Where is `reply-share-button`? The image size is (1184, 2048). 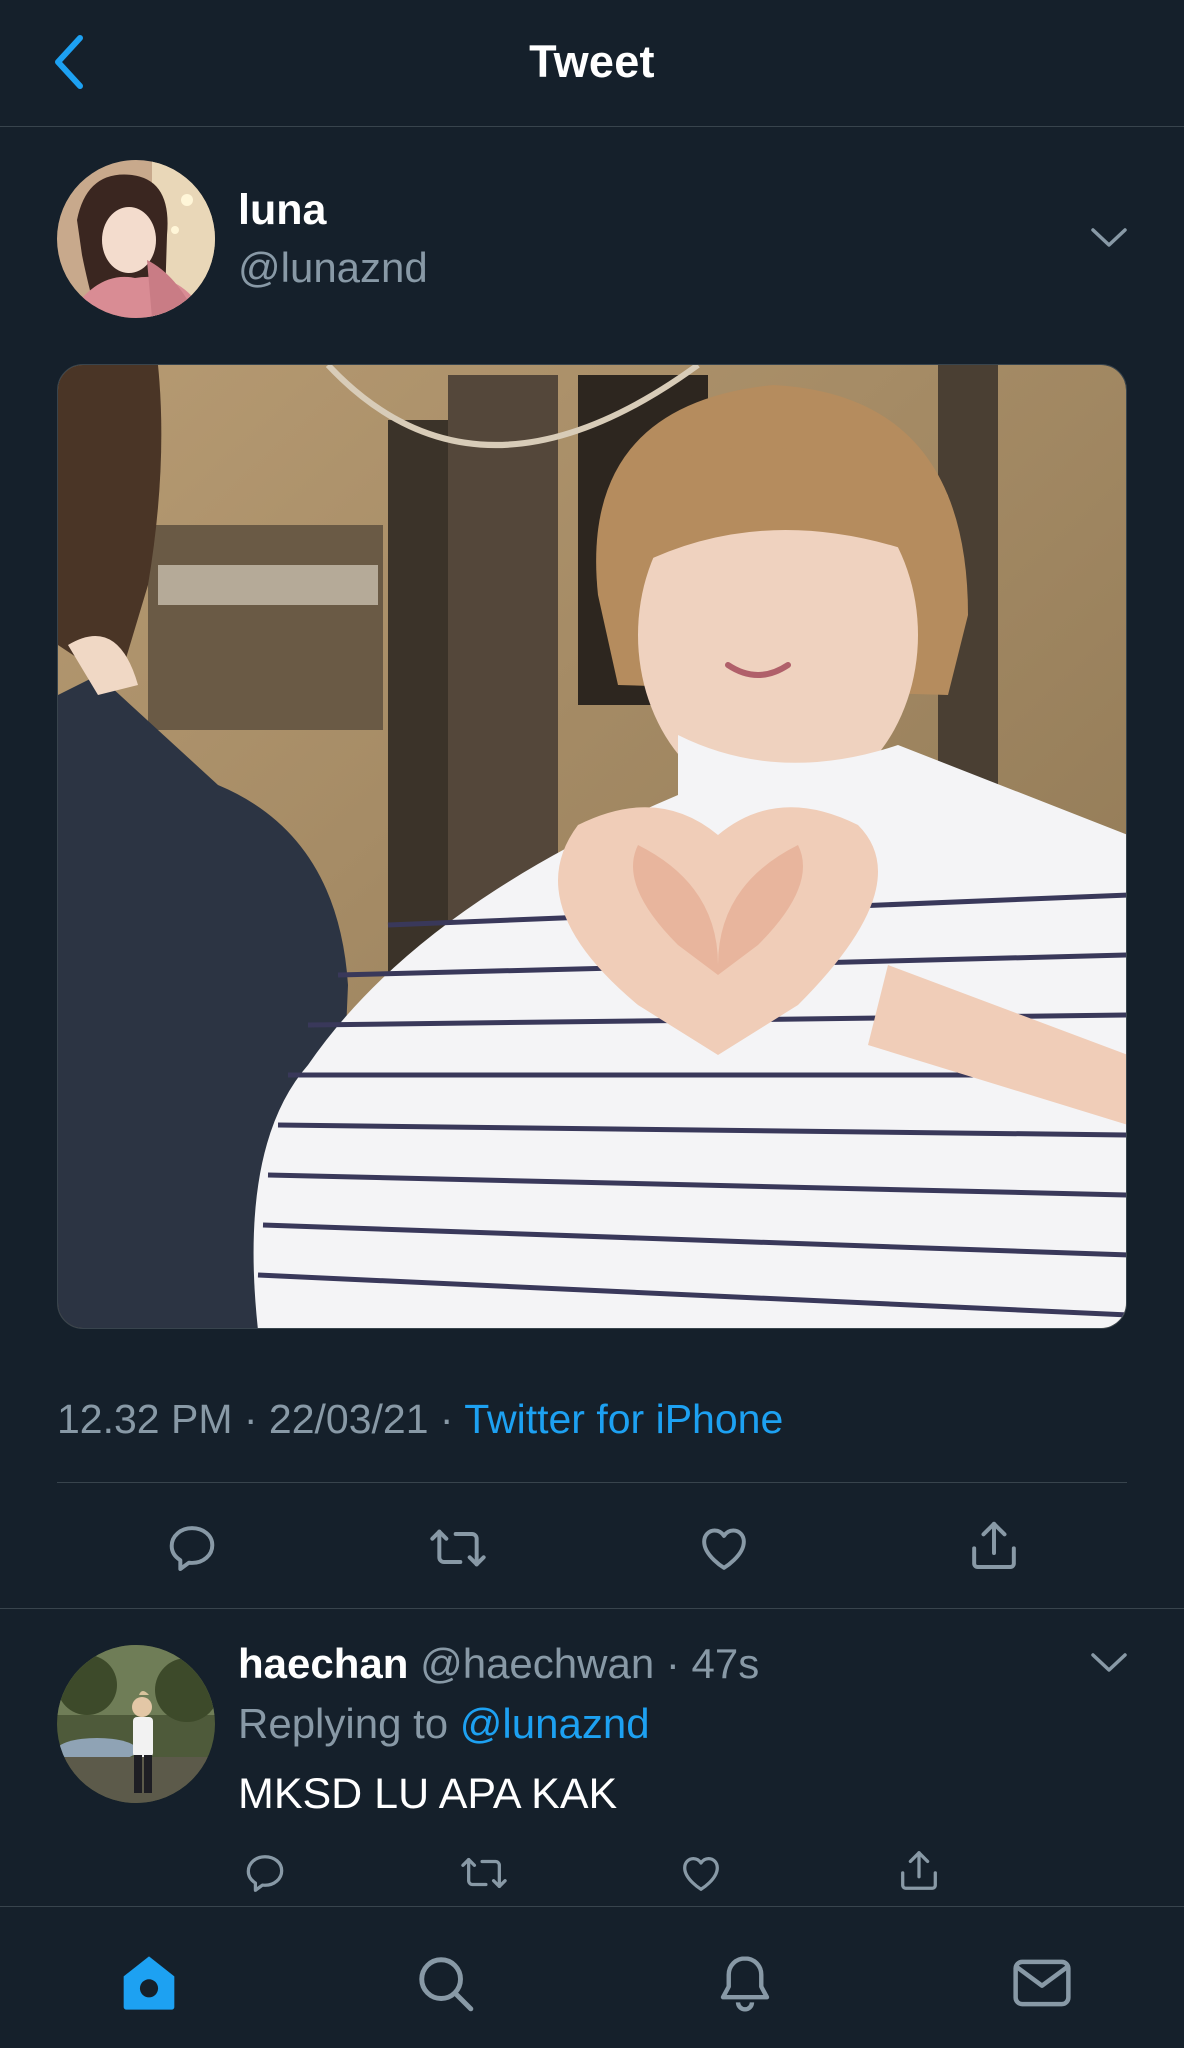 reply-share-button is located at coordinates (919, 1871).